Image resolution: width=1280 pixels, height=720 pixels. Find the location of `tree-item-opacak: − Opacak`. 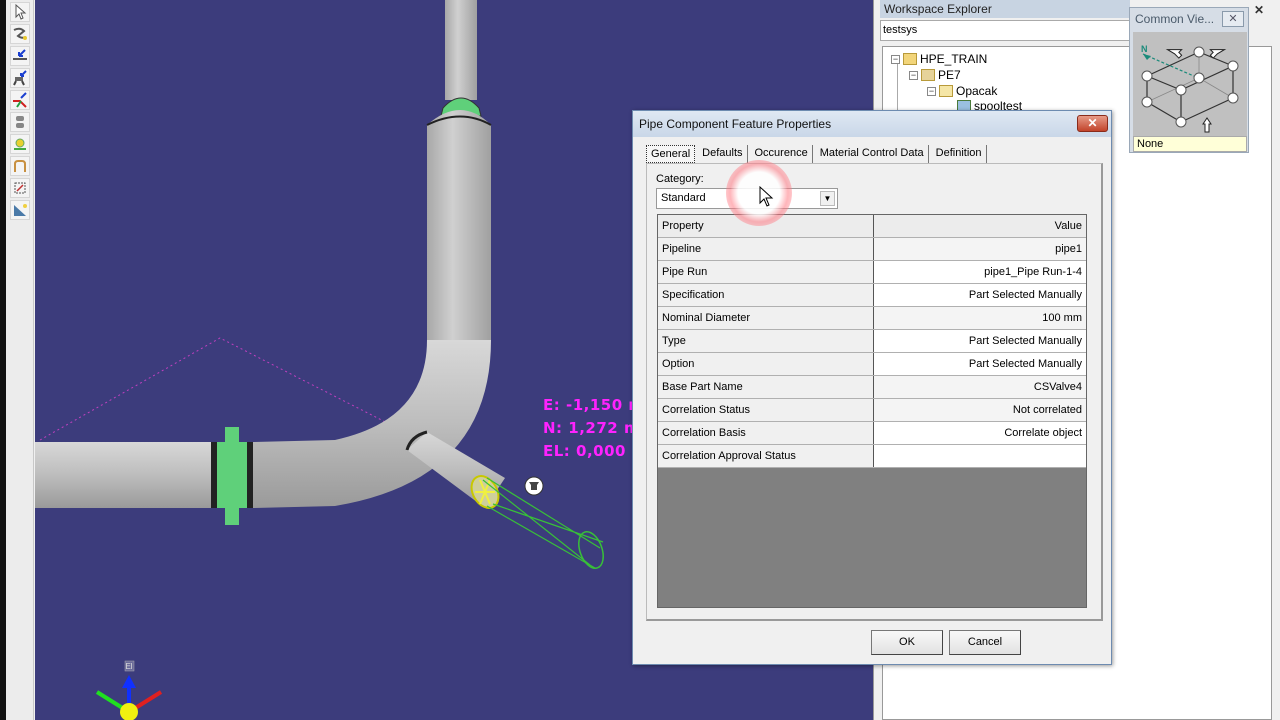

tree-item-opacak: − Opacak is located at coordinates (962, 91).